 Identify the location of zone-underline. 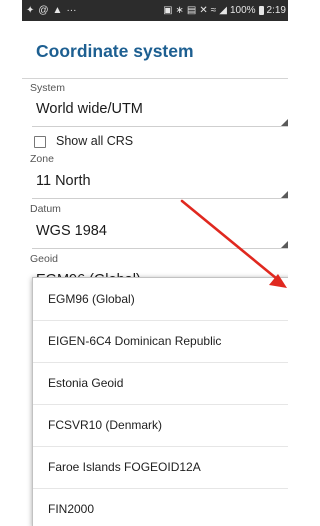
(160, 198).